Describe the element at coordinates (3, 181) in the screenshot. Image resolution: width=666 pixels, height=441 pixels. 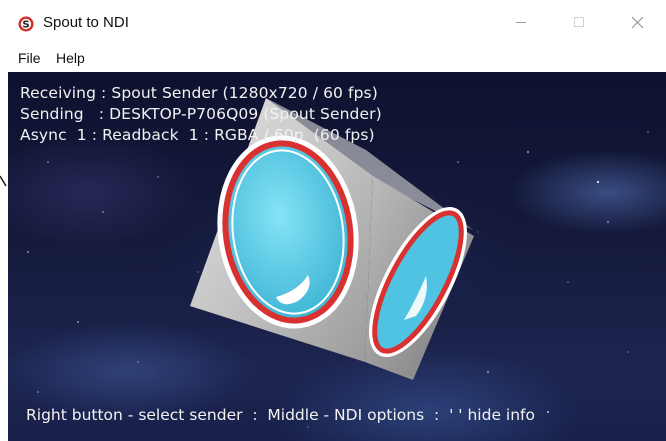
I see `cursor-fragment-icon` at that location.